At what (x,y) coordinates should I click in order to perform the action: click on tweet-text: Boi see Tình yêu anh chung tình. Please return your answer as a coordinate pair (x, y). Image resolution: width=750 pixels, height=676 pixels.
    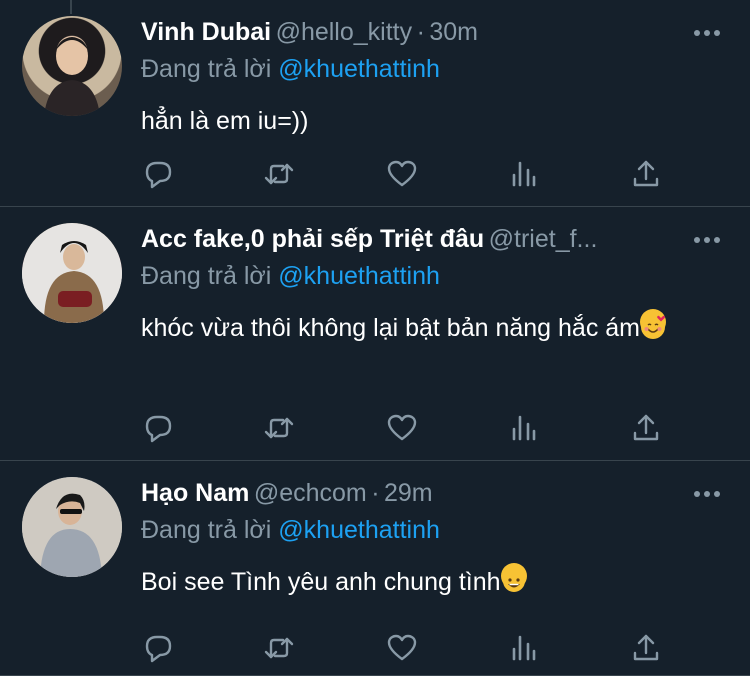
    Looking at the image, I should click on (426, 582).